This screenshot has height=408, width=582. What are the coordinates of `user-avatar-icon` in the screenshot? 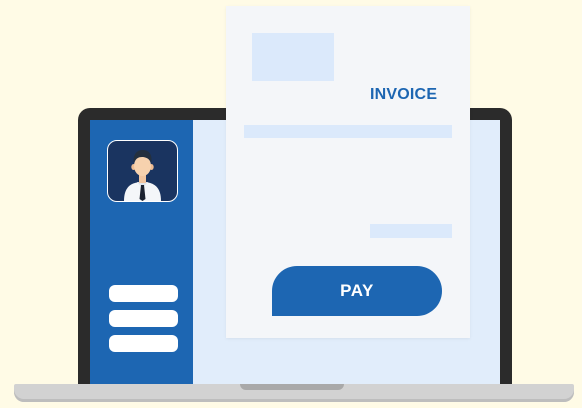 It's located at (142, 171).